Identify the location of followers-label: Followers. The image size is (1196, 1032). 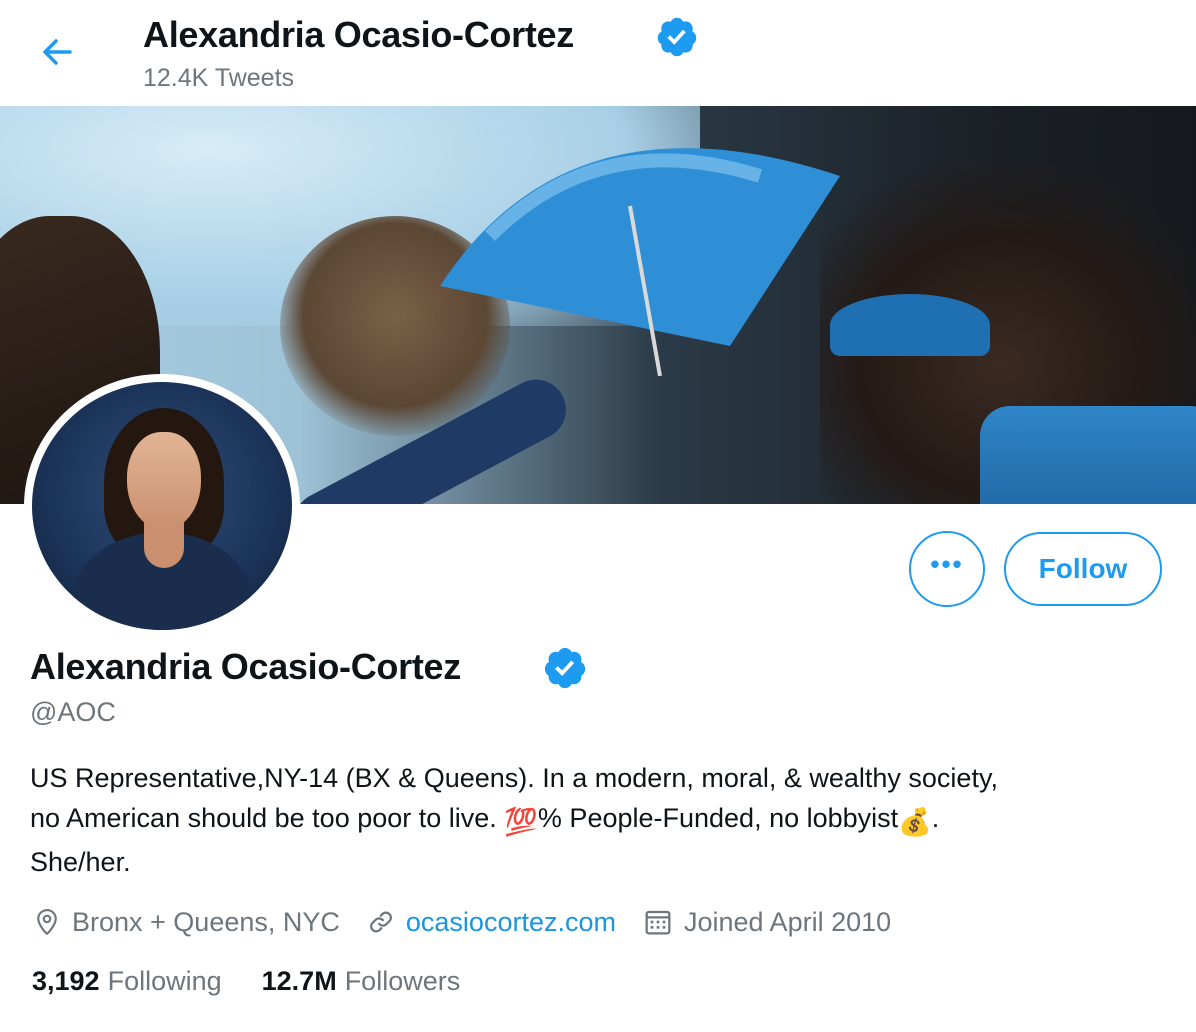
(402, 981).